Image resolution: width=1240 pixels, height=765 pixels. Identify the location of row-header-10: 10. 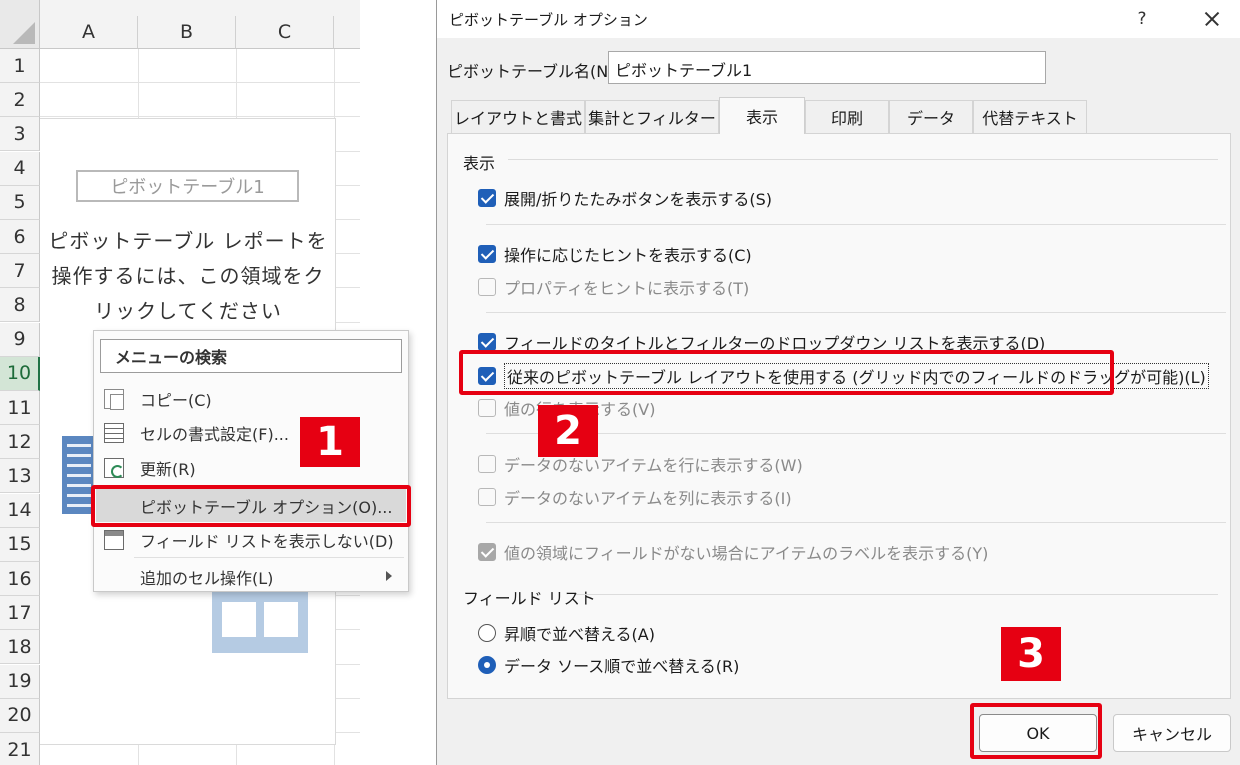
(20, 373).